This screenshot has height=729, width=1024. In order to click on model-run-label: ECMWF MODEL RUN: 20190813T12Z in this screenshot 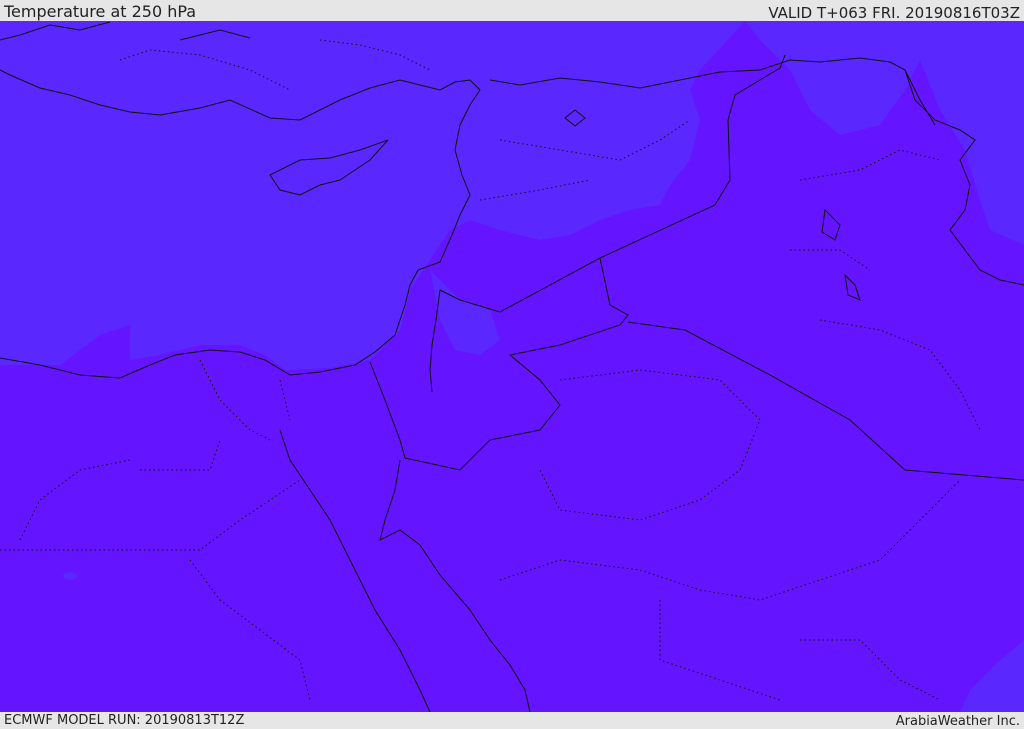, I will do `click(124, 720)`.